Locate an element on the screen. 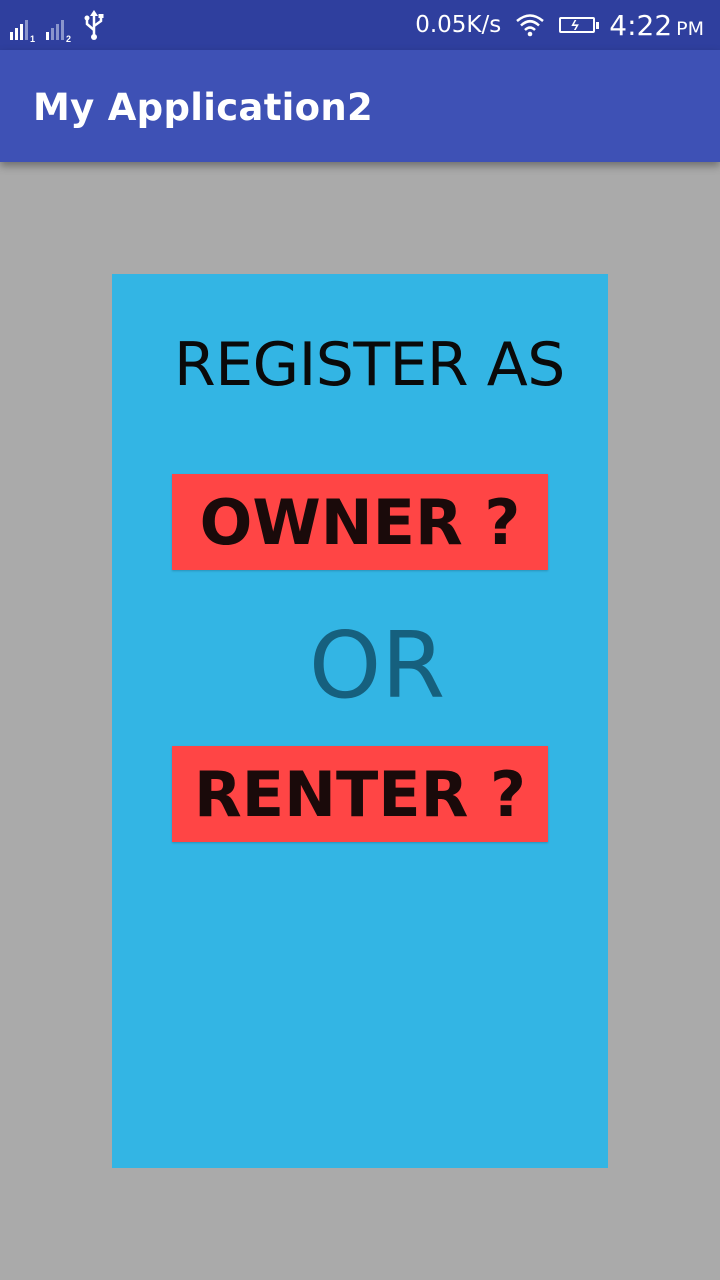 The width and height of the screenshot is (720, 1280). clock-ampm: PM is located at coordinates (690, 28).